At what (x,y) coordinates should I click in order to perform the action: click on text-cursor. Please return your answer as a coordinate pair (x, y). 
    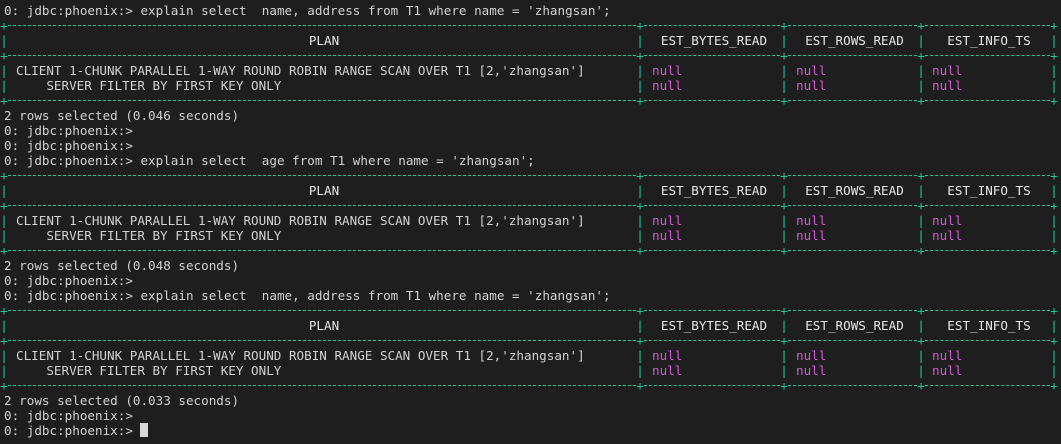
    Looking at the image, I should click on (144, 430).